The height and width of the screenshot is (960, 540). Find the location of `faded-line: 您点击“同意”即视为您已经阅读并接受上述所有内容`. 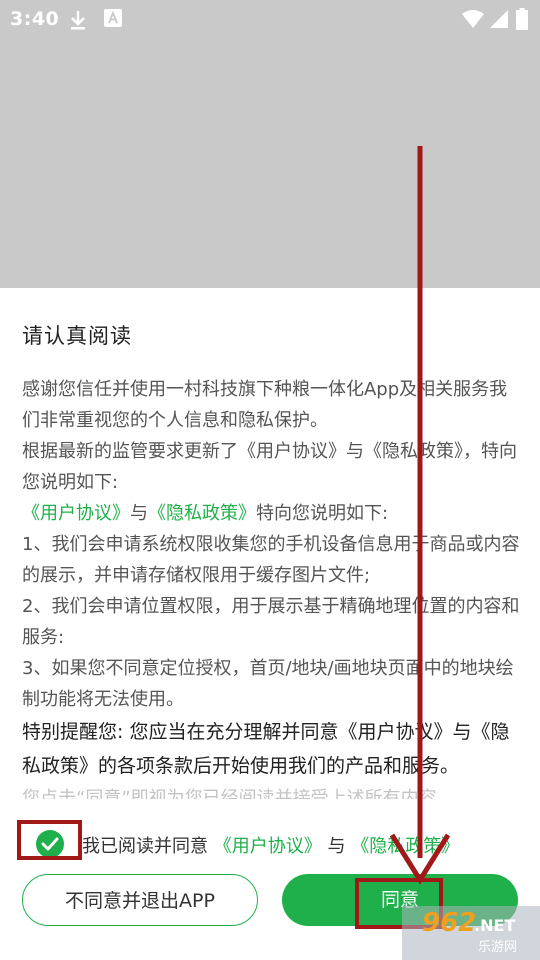

faded-line: 您点击“同意”即视为您已经阅读并接受上述所有内容 is located at coordinates (229, 793).